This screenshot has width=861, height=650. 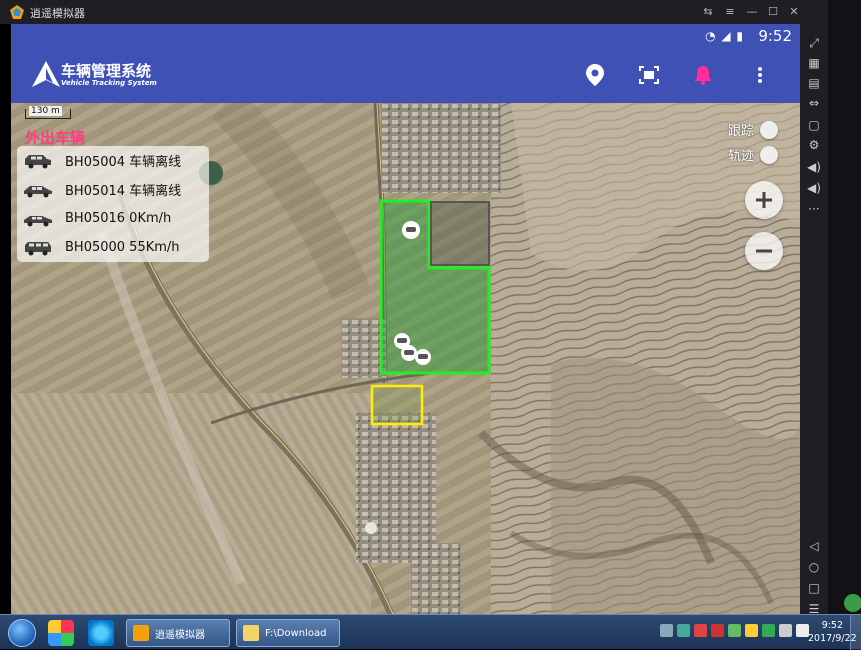 I want to click on taskbar-emulator: 逍遥模拟器, so click(x=178, y=633).